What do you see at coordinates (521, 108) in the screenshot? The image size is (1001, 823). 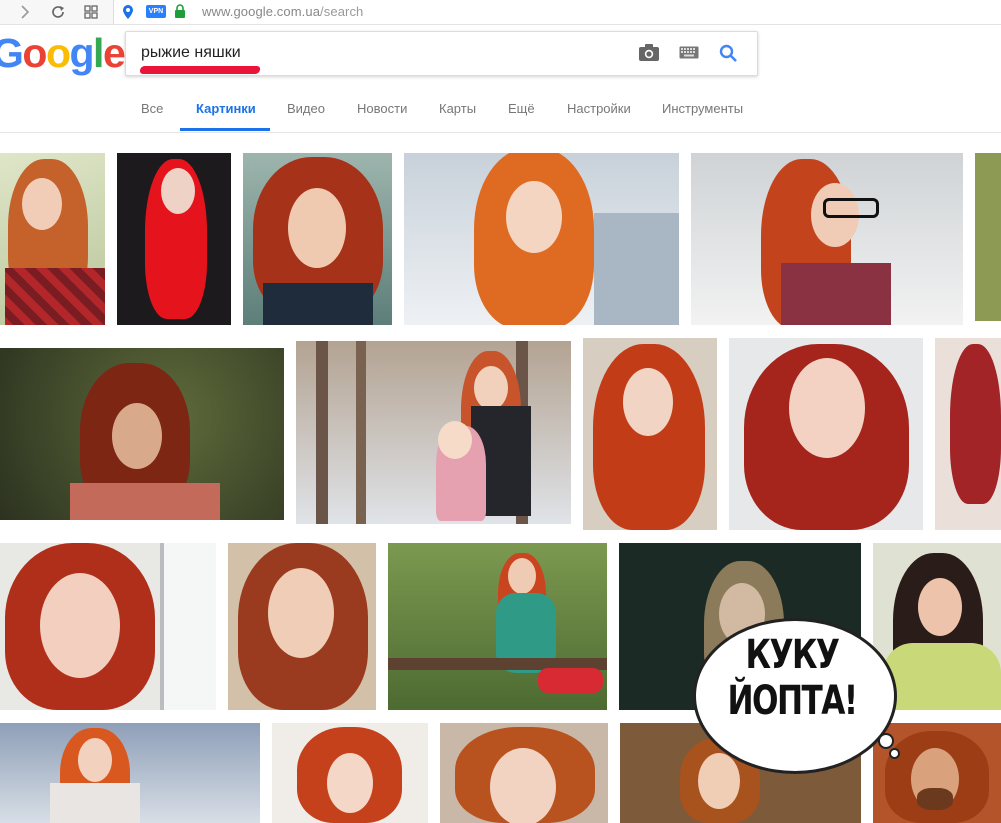 I see `tab-more: Ещё` at bounding box center [521, 108].